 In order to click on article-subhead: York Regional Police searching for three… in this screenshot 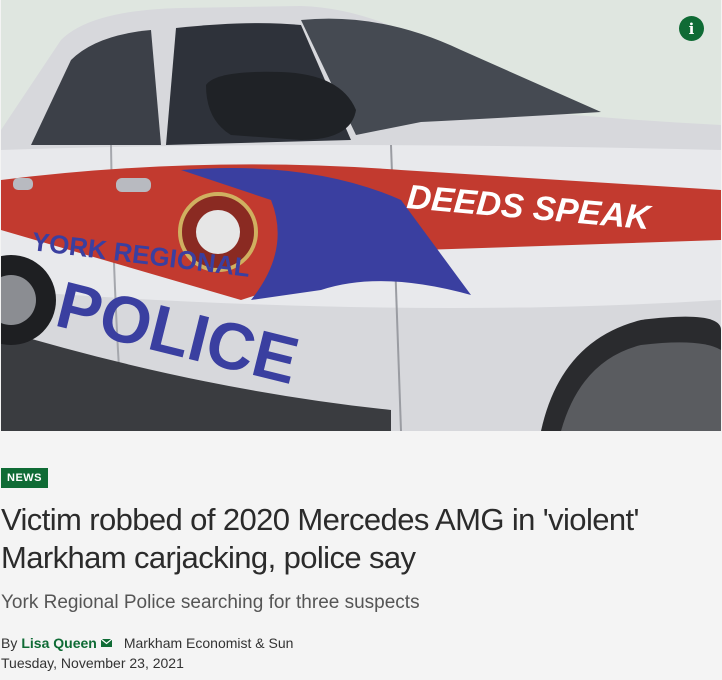, I will do `click(210, 602)`.